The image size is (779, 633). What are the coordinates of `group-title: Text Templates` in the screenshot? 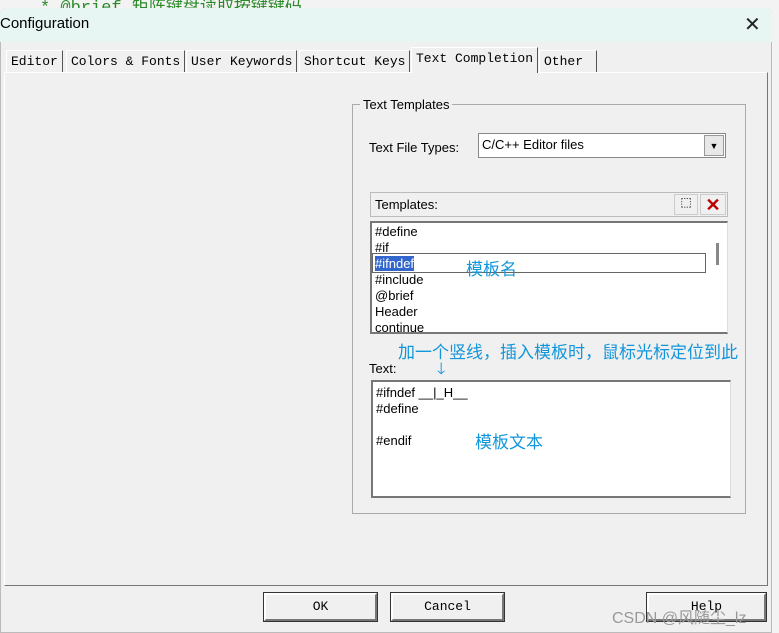 It's located at (406, 104).